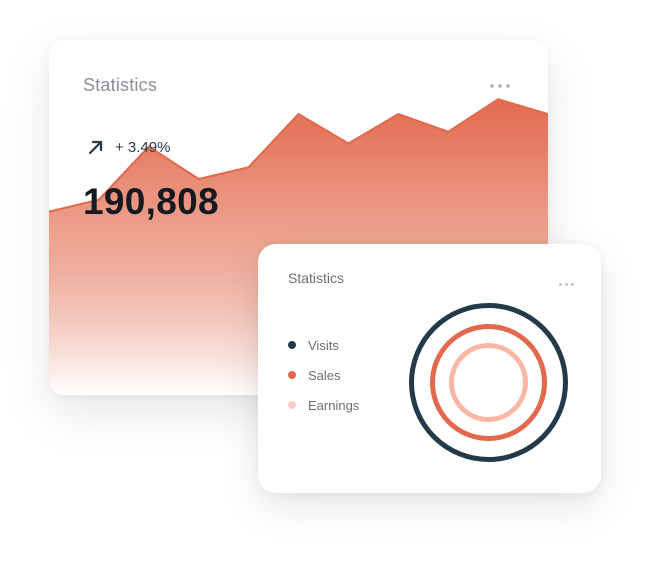 The image size is (651, 563). What do you see at coordinates (151, 201) in the screenshot?
I see `total-value: 190,808` at bounding box center [151, 201].